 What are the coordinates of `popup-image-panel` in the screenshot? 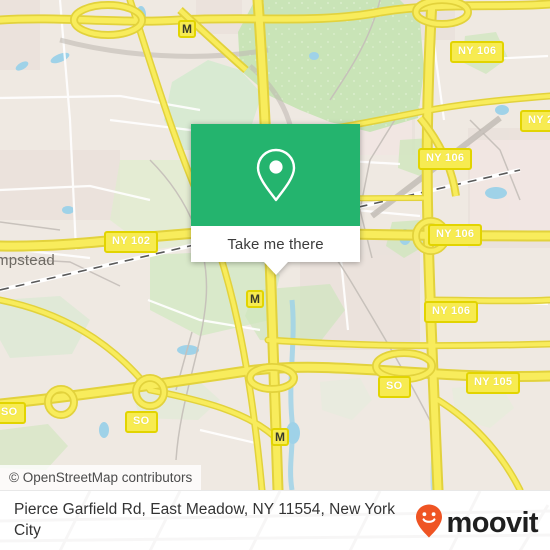 It's located at (275, 175).